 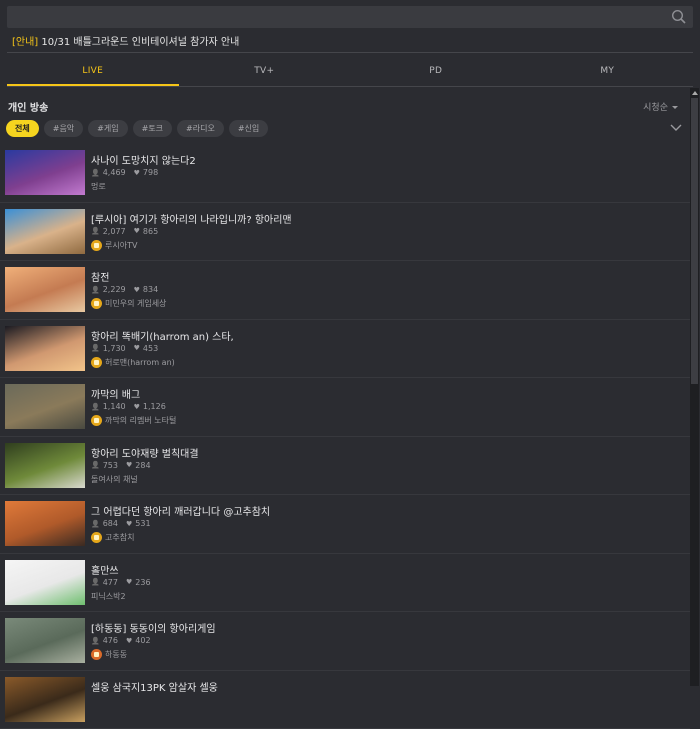 I want to click on sort-dropdown: 시청순, so click(x=660, y=106).